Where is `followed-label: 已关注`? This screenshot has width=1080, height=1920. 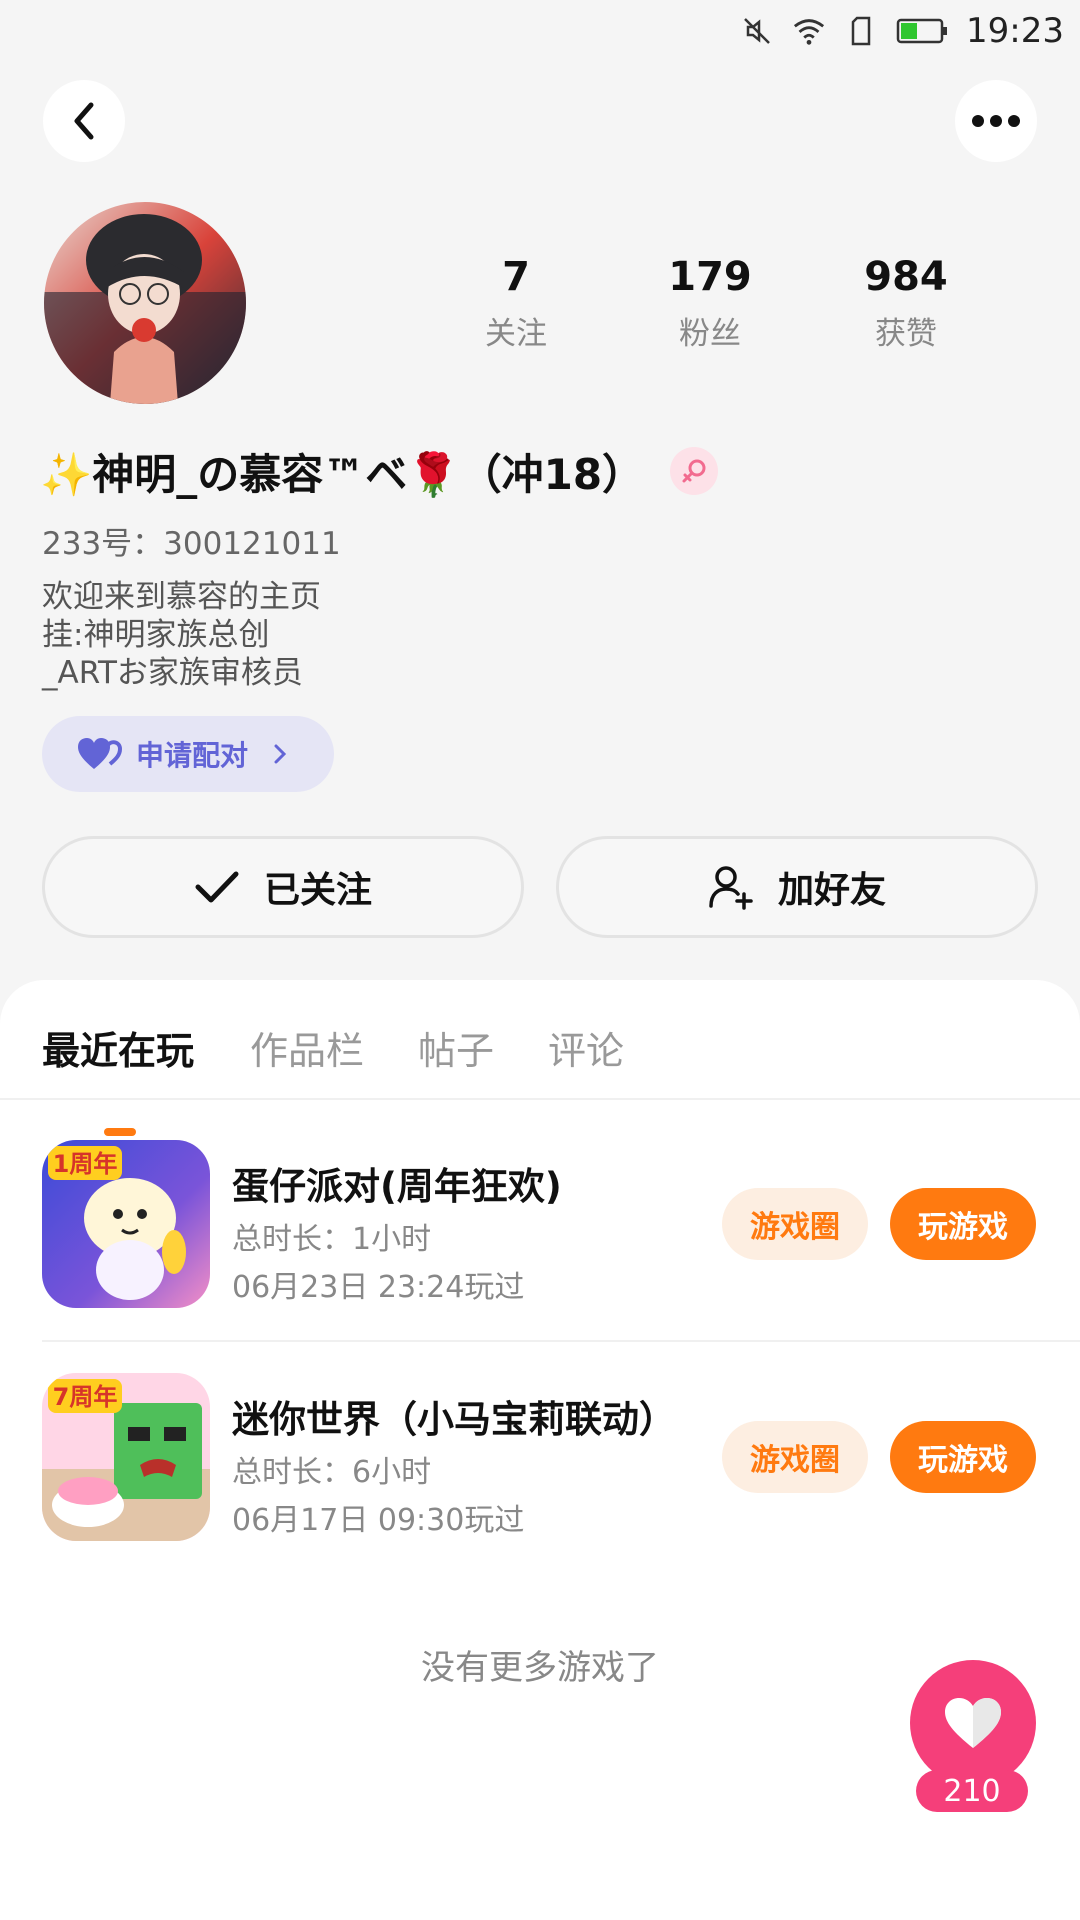 followed-label: 已关注 is located at coordinates (317, 890).